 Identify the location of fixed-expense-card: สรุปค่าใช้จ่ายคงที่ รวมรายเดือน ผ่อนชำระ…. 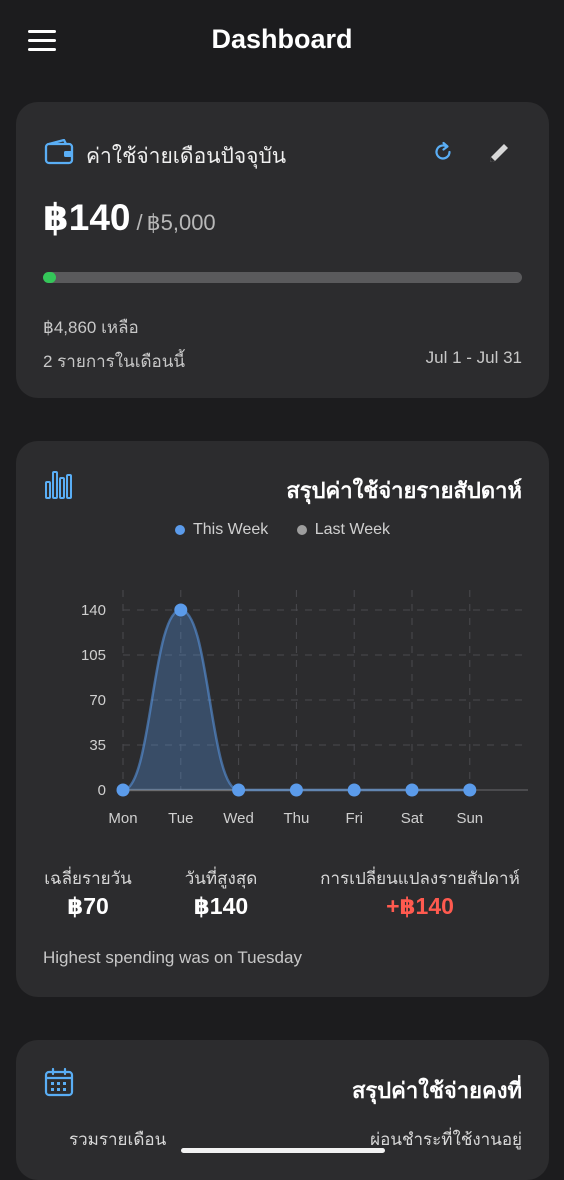
(282, 1110).